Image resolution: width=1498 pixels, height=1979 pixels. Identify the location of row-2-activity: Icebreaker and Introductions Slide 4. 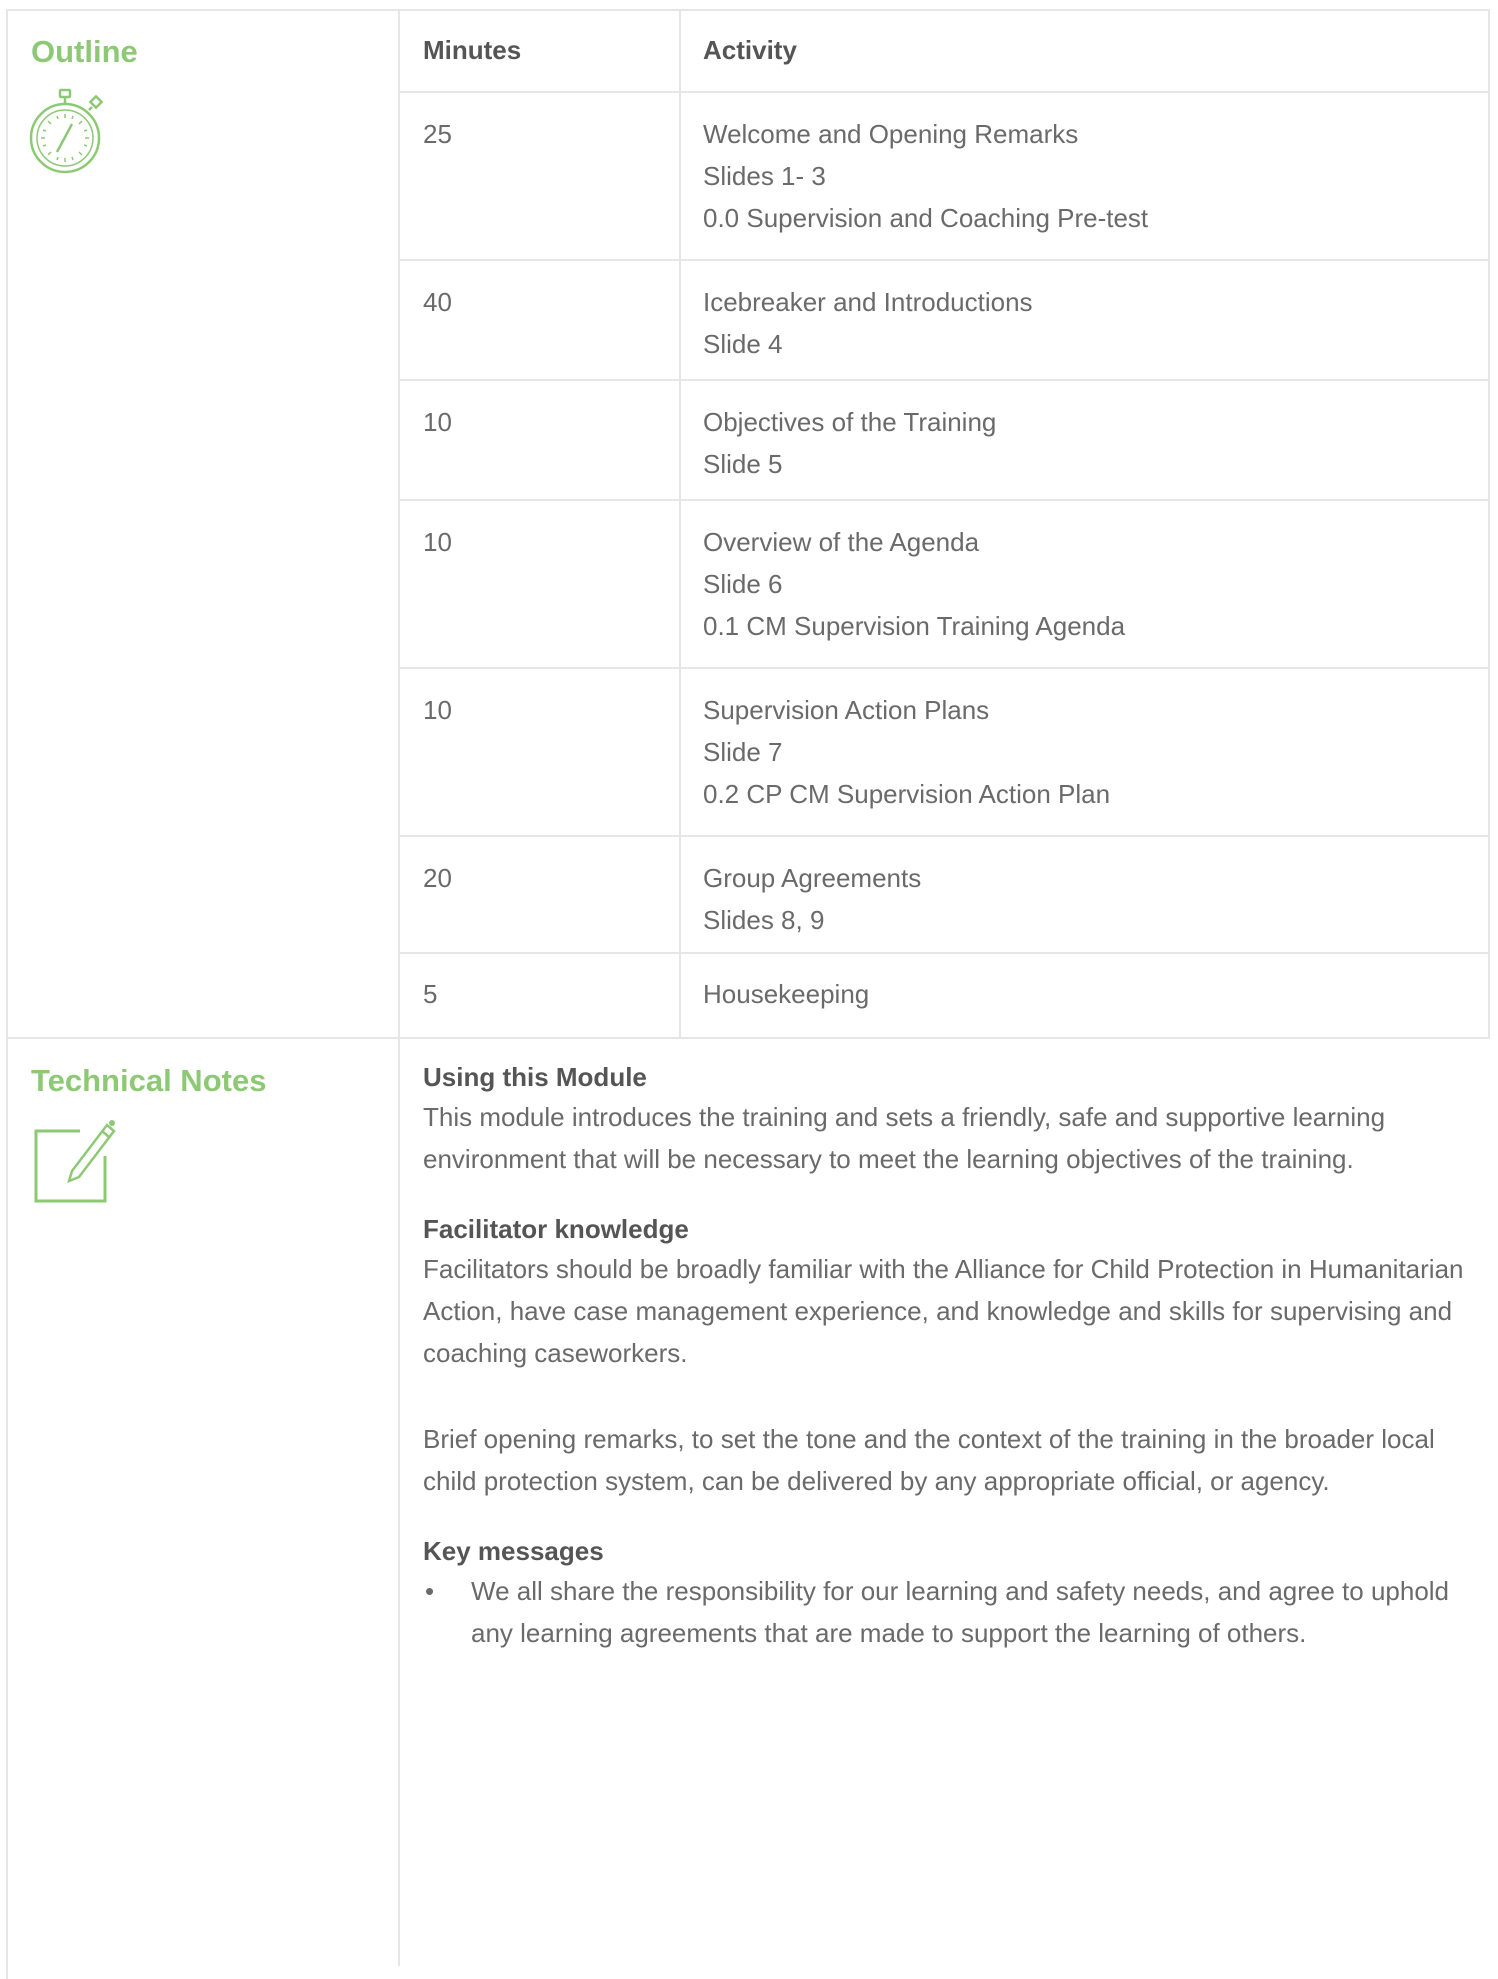
(868, 323).